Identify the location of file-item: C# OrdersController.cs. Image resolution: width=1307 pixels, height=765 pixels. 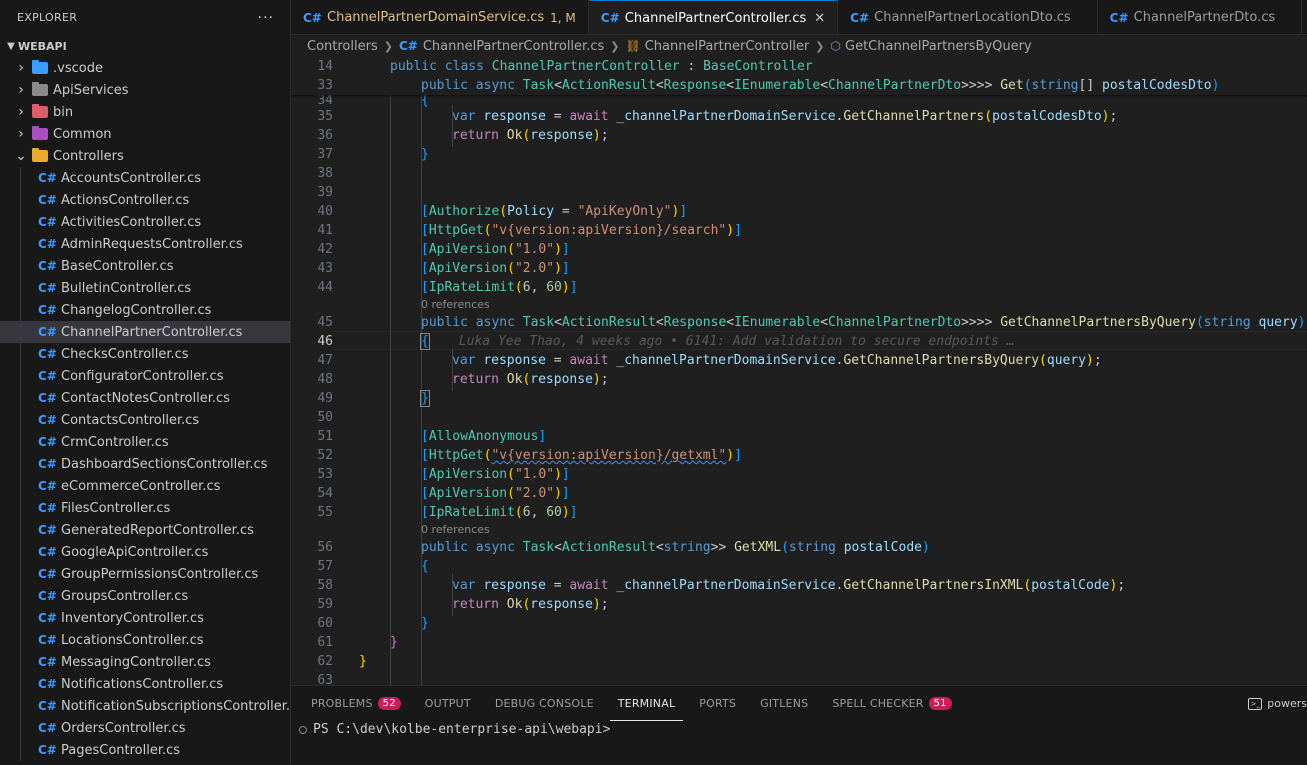
(145, 728).